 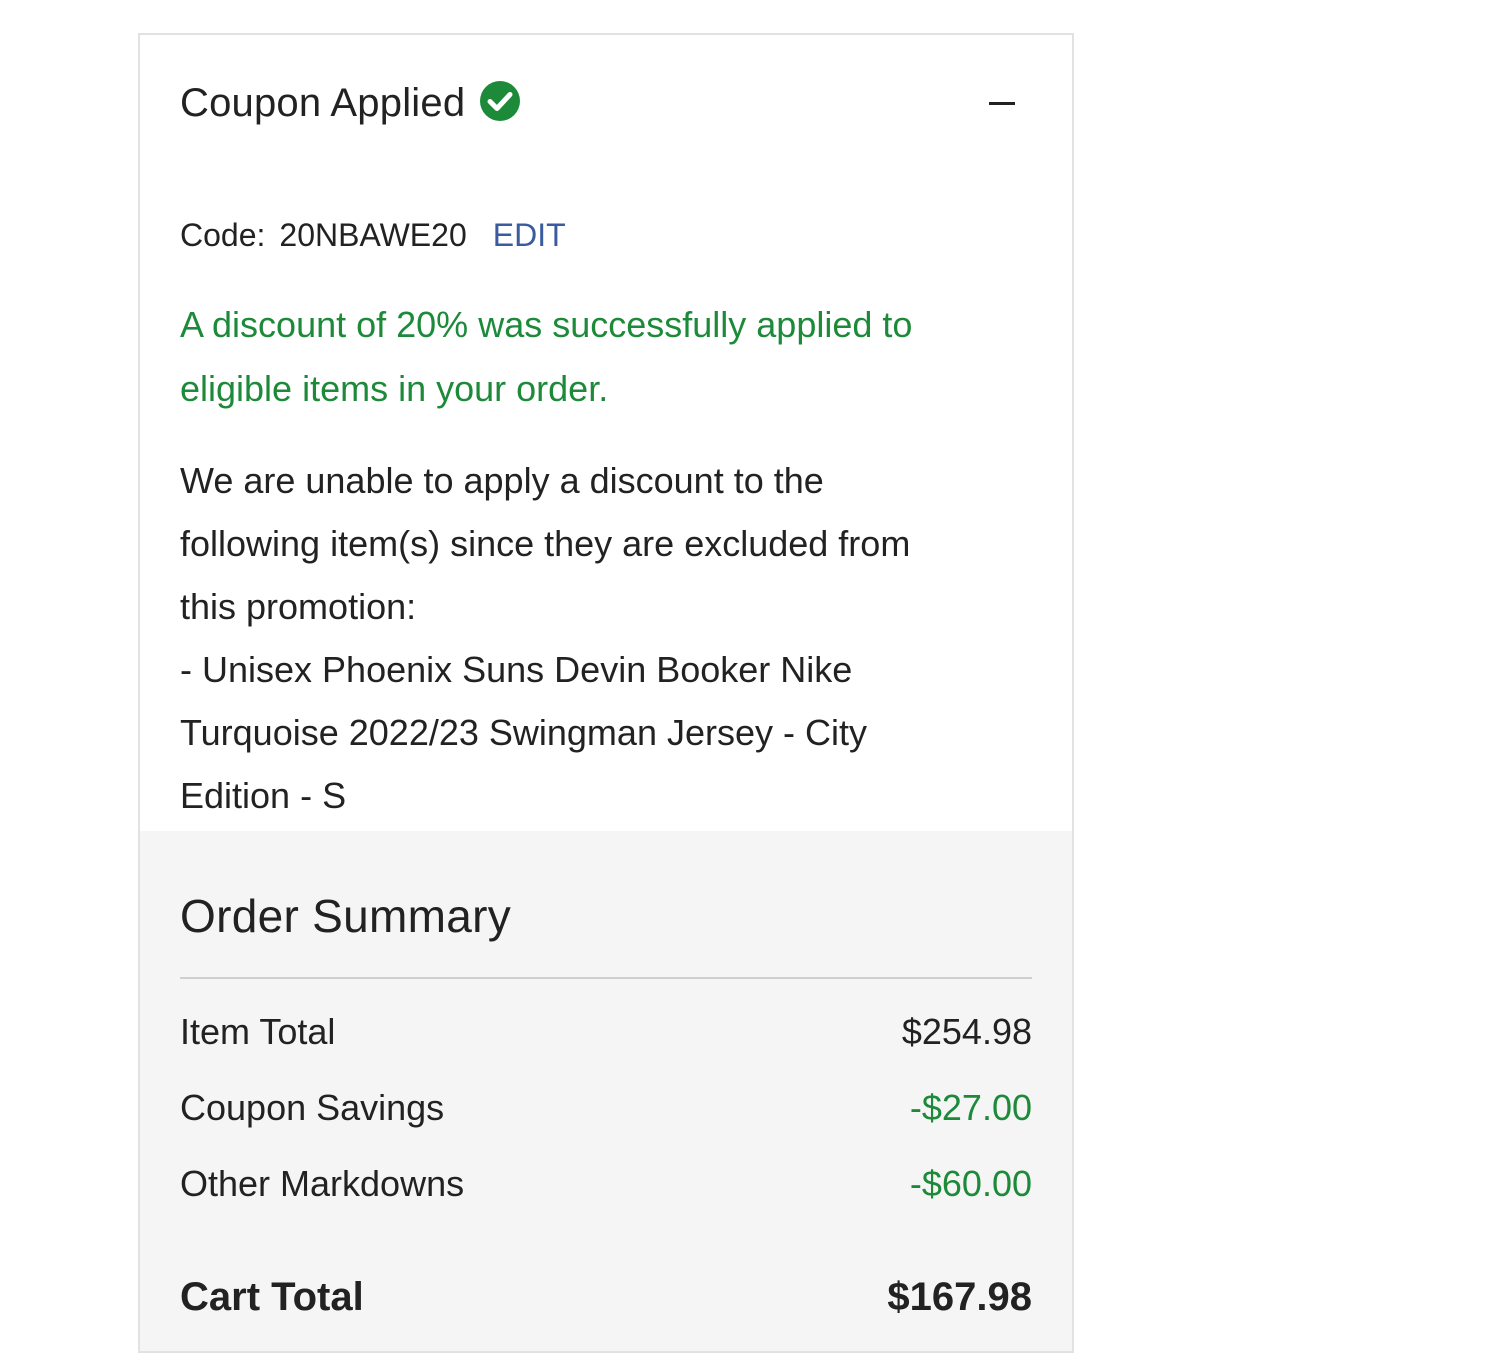 I want to click on coupon-header: Coupon Applied, so click(x=606, y=103).